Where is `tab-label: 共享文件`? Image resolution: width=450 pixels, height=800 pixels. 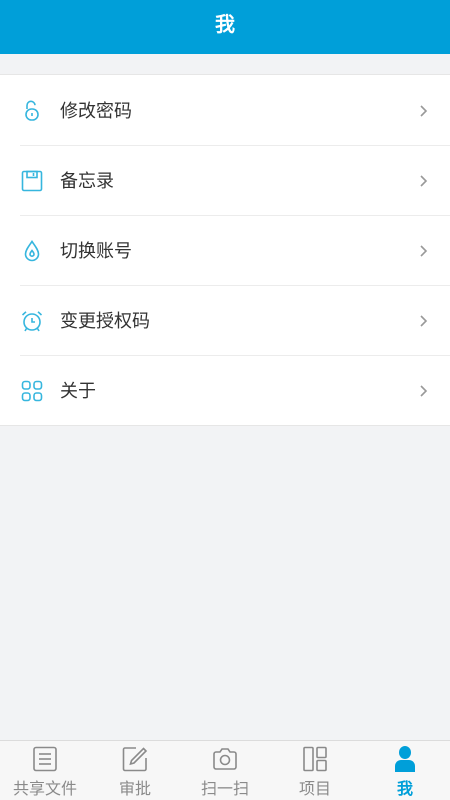 tab-label: 共享文件 is located at coordinates (44, 788).